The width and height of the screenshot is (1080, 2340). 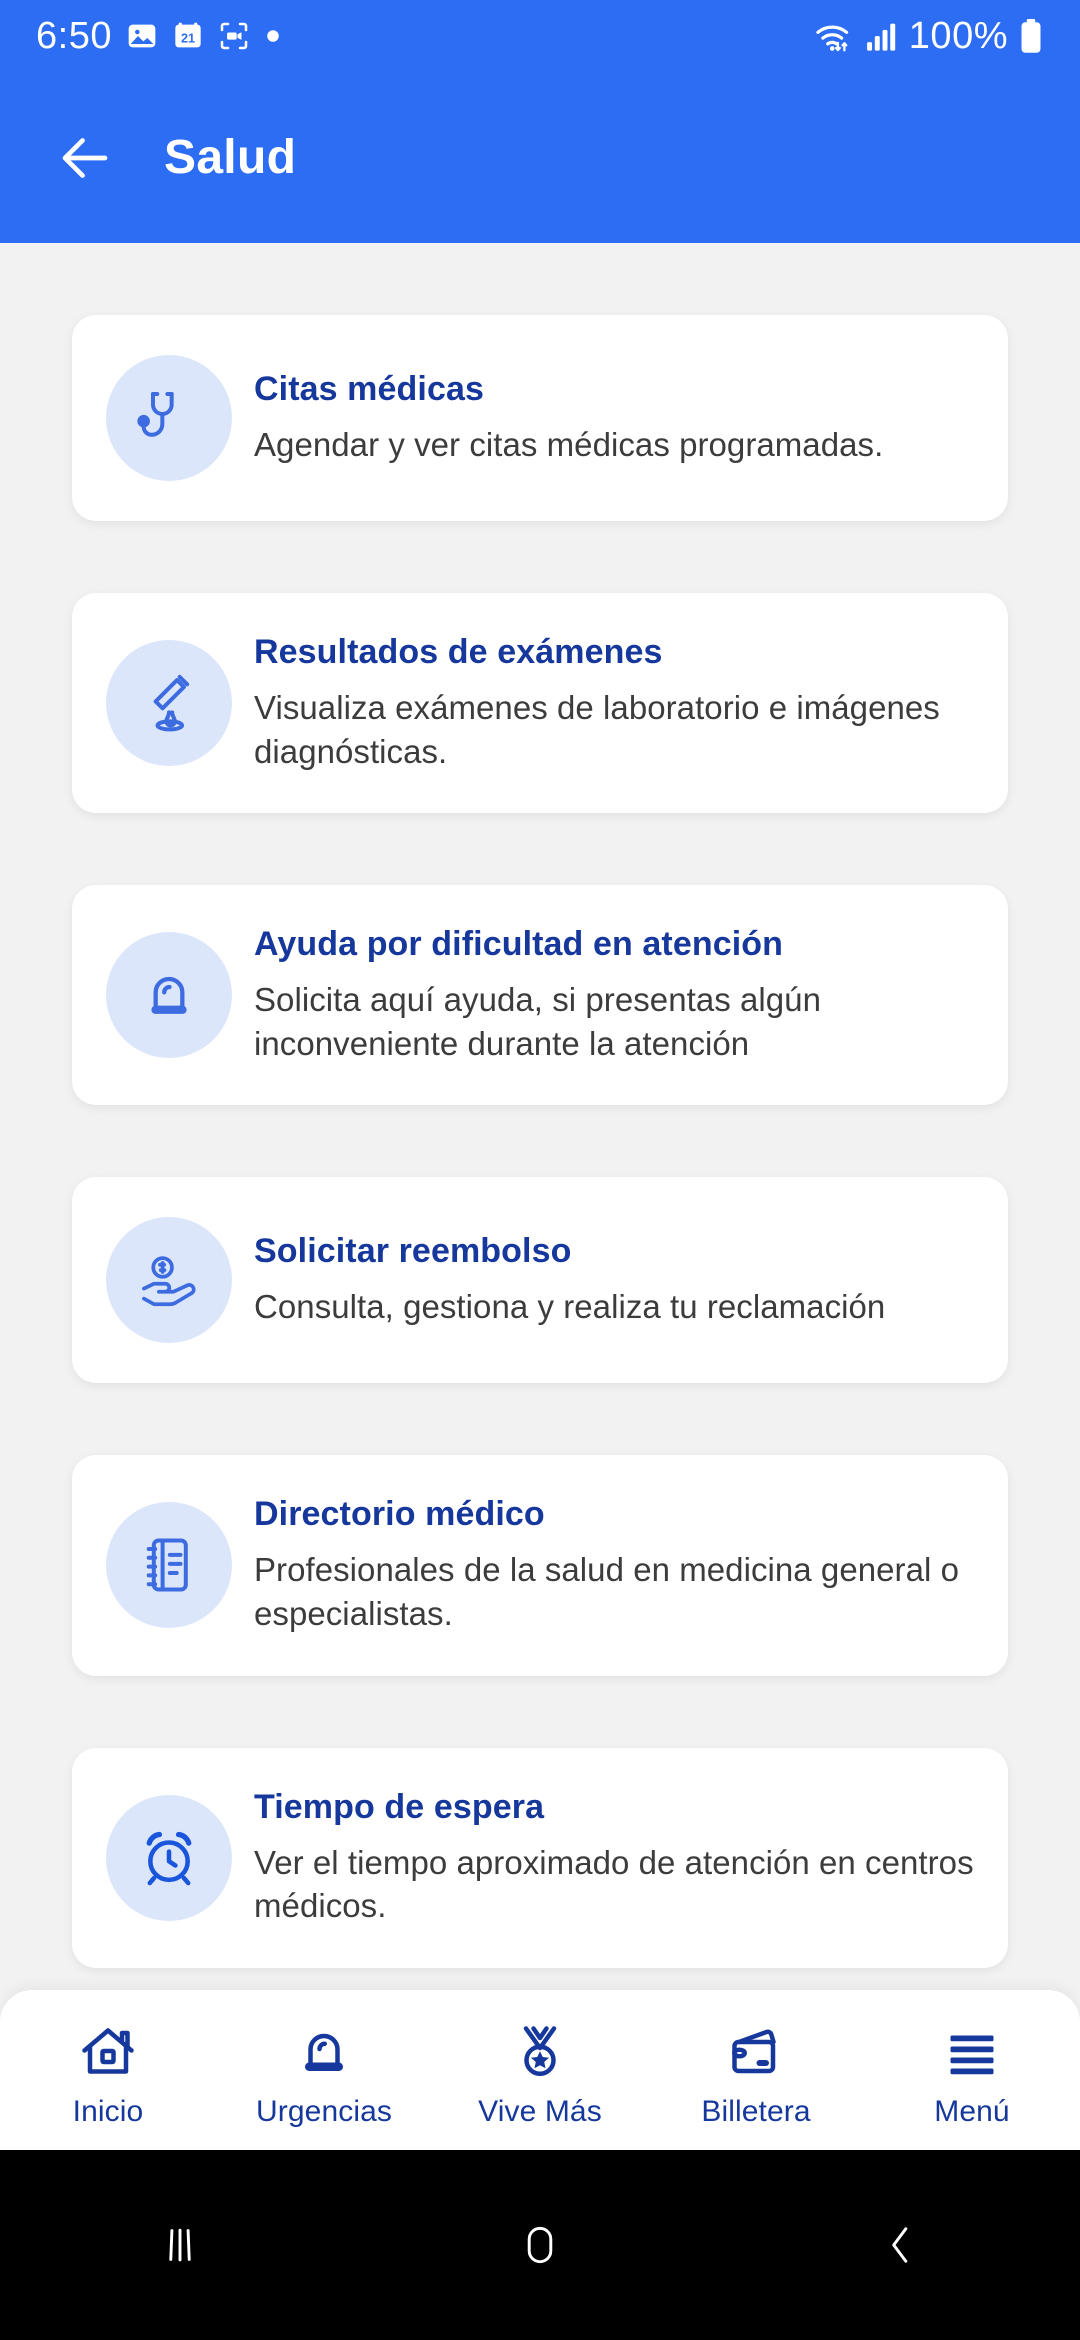 I want to click on tab-menu: Menú, so click(x=972, y=2075).